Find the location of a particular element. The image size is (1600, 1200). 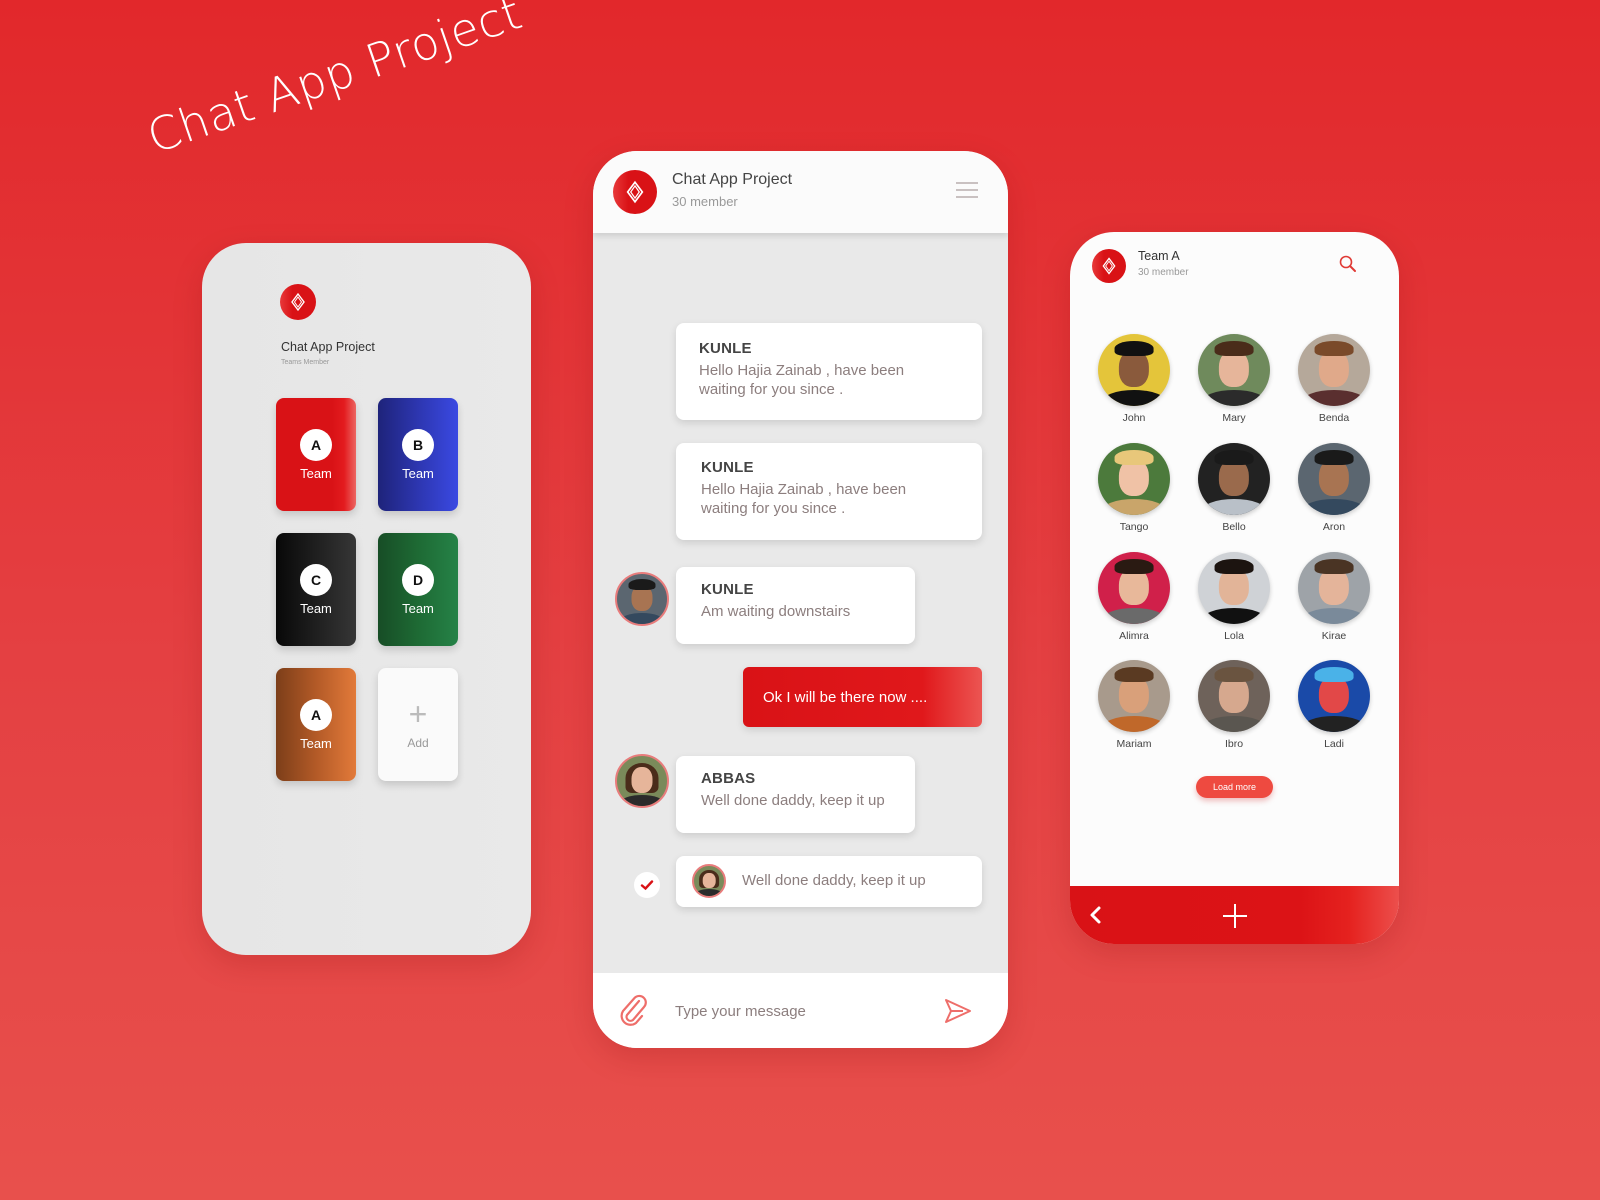

team-card-d: D Team is located at coordinates (418, 589).